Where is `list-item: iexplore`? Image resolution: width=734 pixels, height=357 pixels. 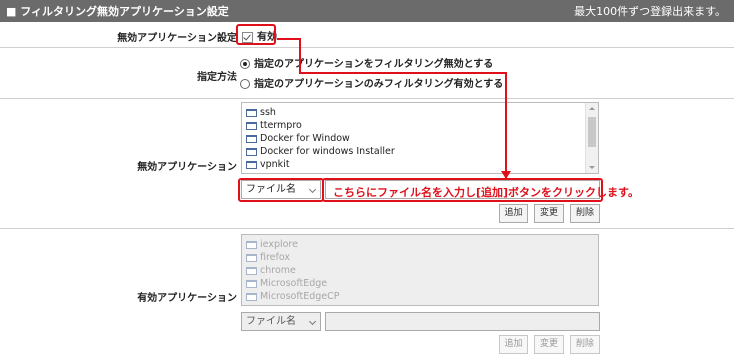
list-item: iexplore is located at coordinates (422, 244).